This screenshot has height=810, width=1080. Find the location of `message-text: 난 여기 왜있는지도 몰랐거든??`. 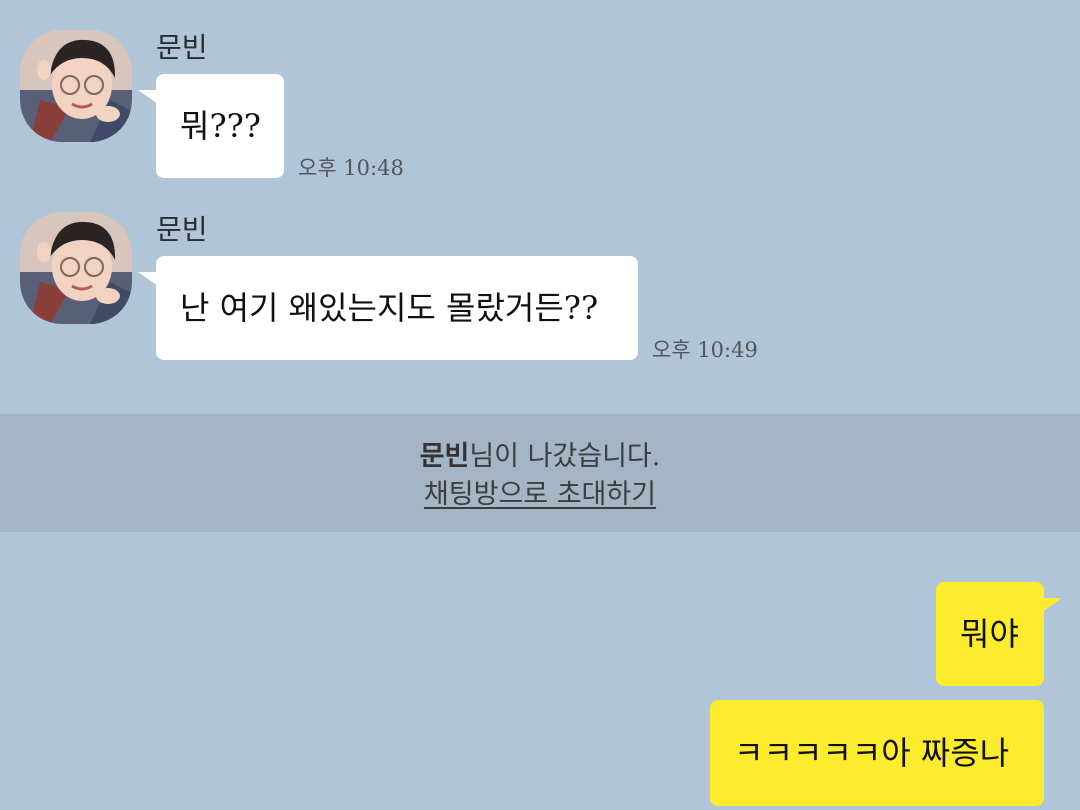

message-text: 난 여기 왜있는지도 몰랐거든?? is located at coordinates (389, 308).